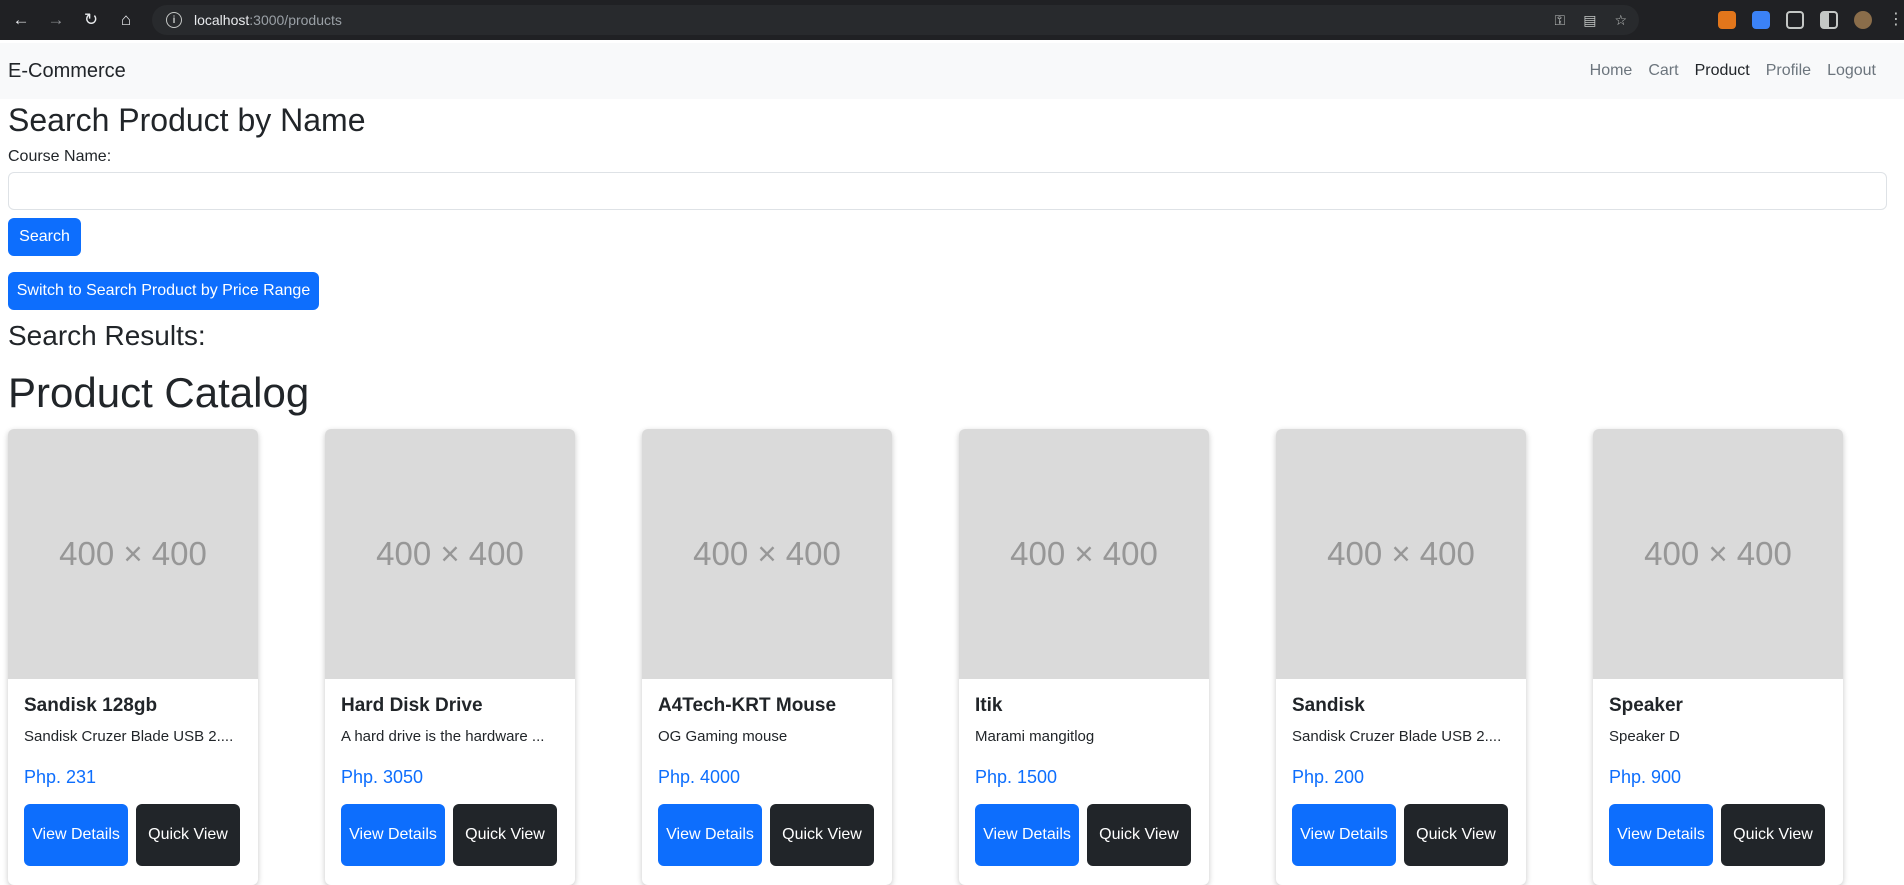  What do you see at coordinates (723, 736) in the screenshot?
I see `product-description: OG Gaming mouse` at bounding box center [723, 736].